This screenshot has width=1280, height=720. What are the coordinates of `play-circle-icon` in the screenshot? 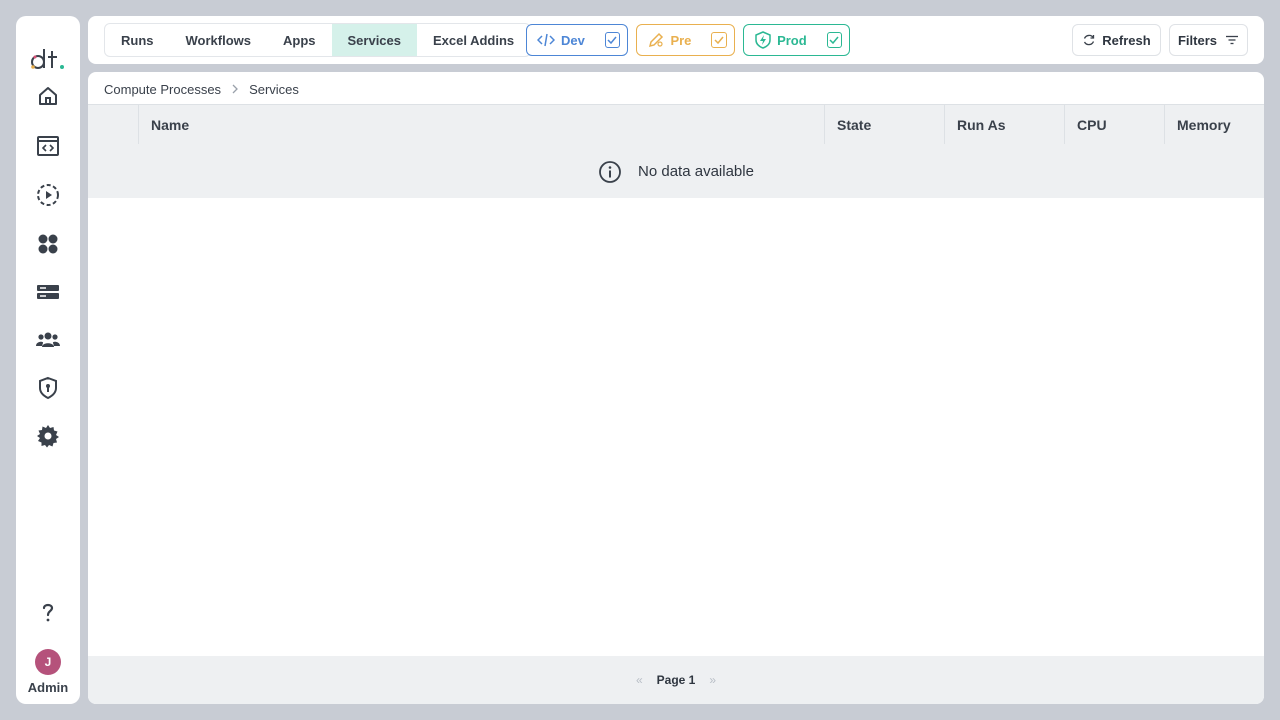 It's located at (48, 195).